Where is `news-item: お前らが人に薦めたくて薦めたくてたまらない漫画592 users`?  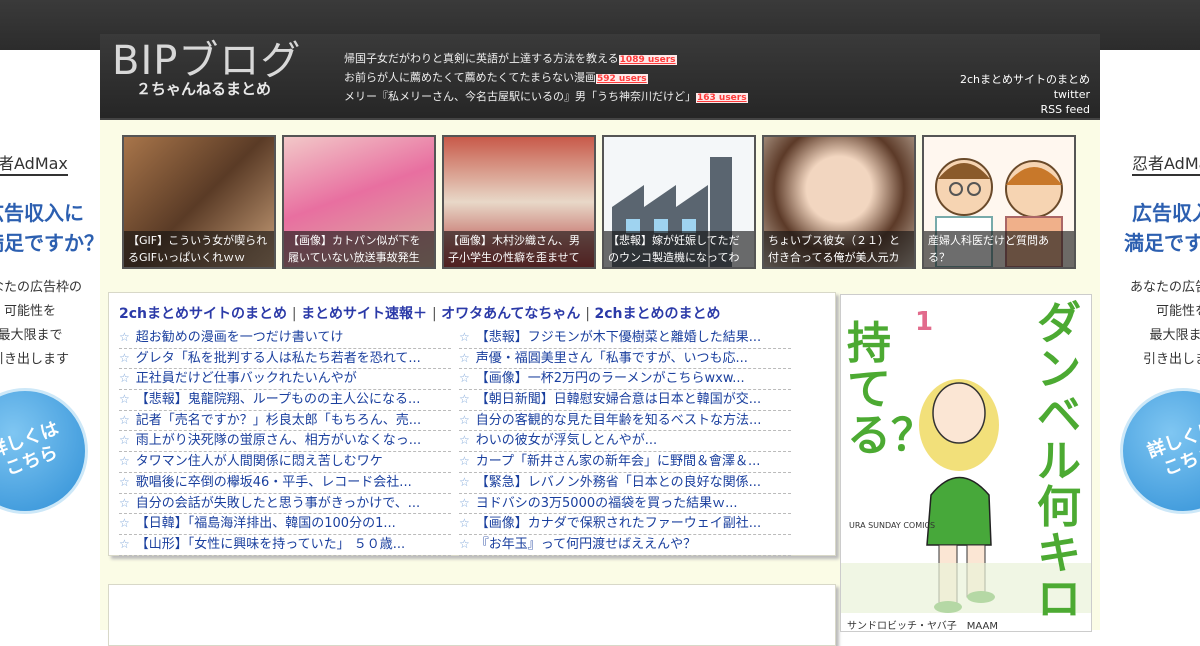
news-item: お前らが人に薦めたくて薦めたくてたまらない漫画592 users is located at coordinates (574, 78).